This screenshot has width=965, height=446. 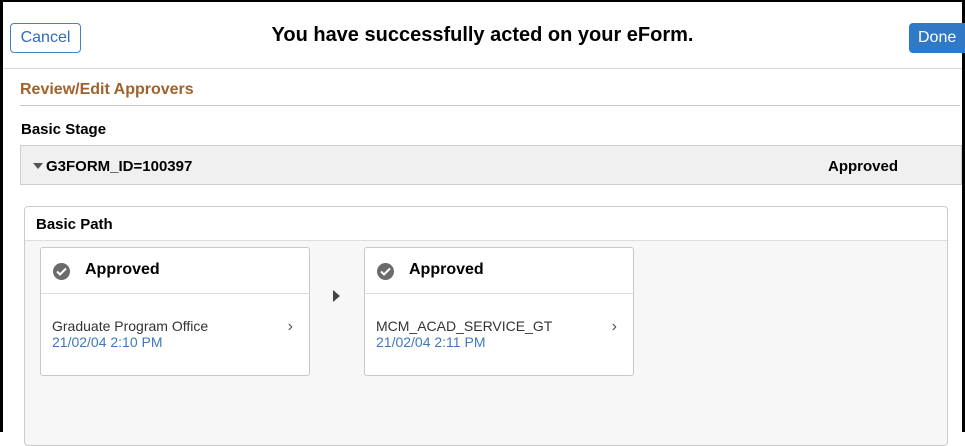 What do you see at coordinates (491, 165) in the screenshot?
I see `stage-collapsible-header: G3FORM_ID=100397 Approved` at bounding box center [491, 165].